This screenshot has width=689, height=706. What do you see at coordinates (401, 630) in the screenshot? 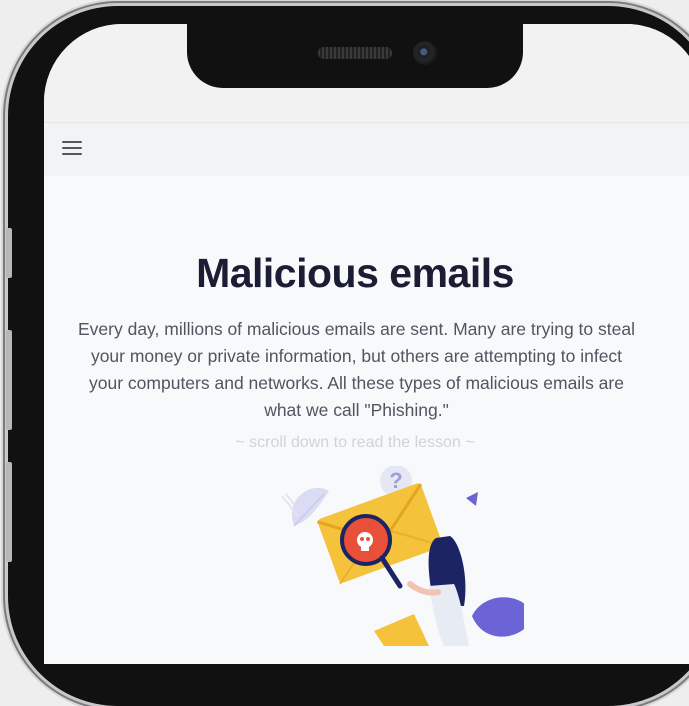
I see `envelope-icon` at bounding box center [401, 630].